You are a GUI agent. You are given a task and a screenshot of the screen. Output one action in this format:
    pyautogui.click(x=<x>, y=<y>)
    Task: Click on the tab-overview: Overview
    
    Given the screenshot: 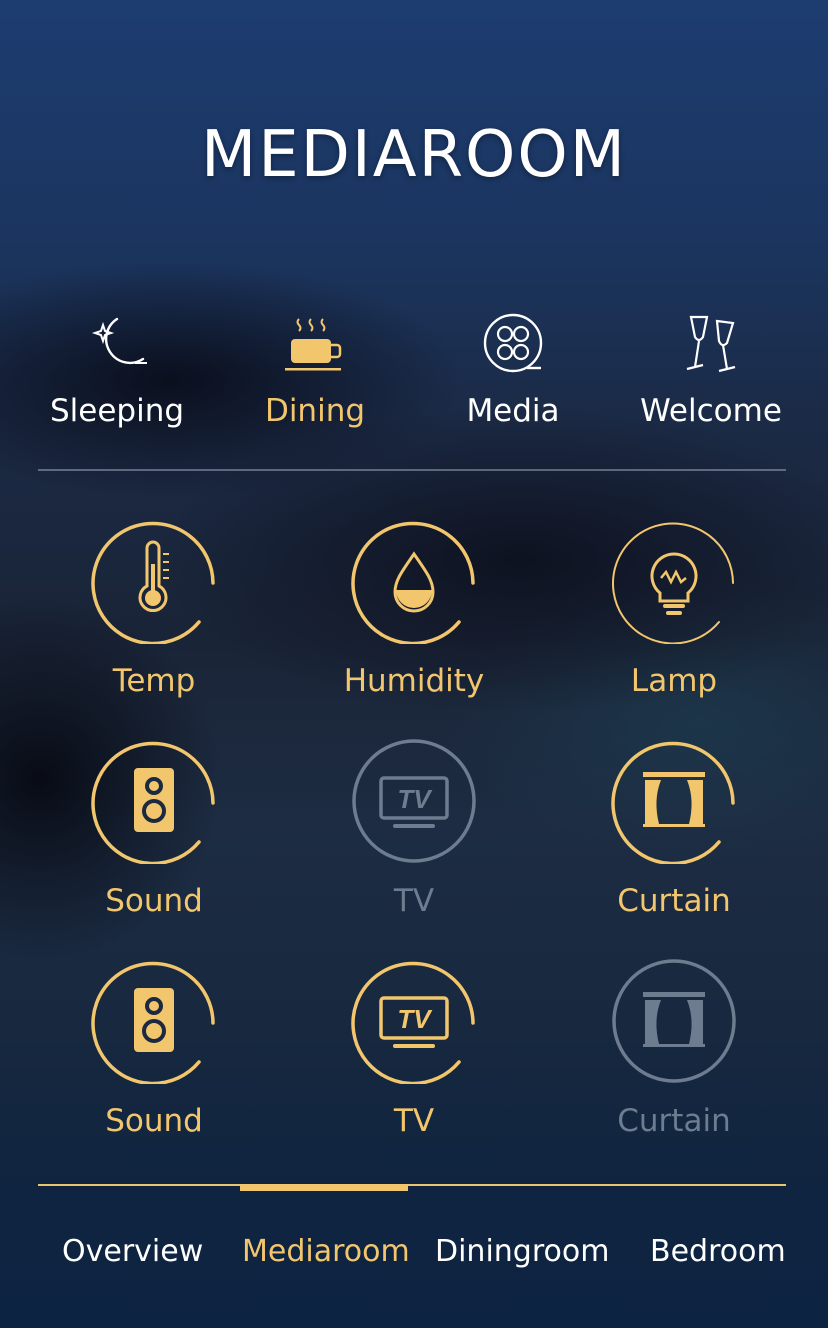 What is the action you would take?
    pyautogui.click(x=132, y=1251)
    